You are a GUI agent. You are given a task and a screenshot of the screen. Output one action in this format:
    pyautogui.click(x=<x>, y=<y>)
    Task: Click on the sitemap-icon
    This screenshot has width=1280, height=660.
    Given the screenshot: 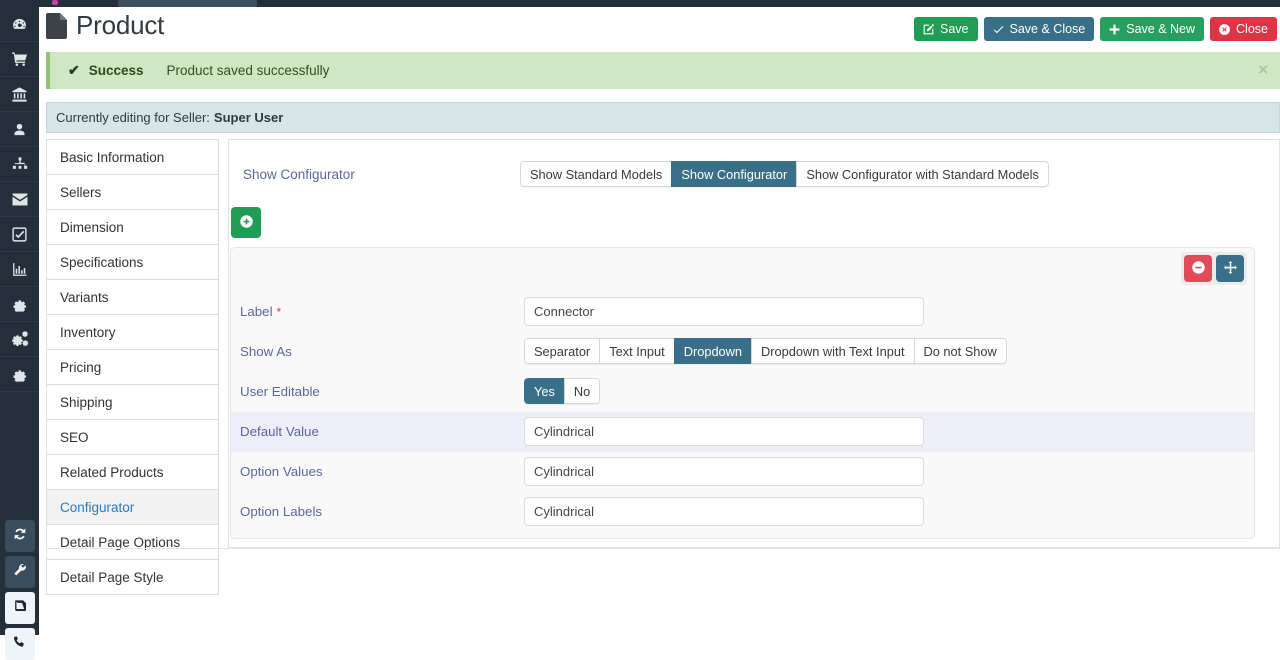 What is the action you would take?
    pyautogui.click(x=20, y=164)
    